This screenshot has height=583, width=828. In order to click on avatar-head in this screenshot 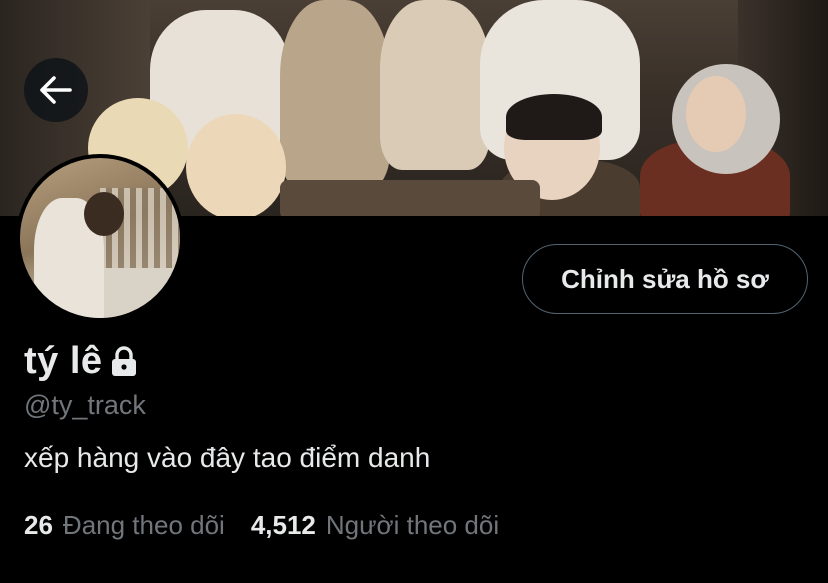, I will do `click(104, 214)`.